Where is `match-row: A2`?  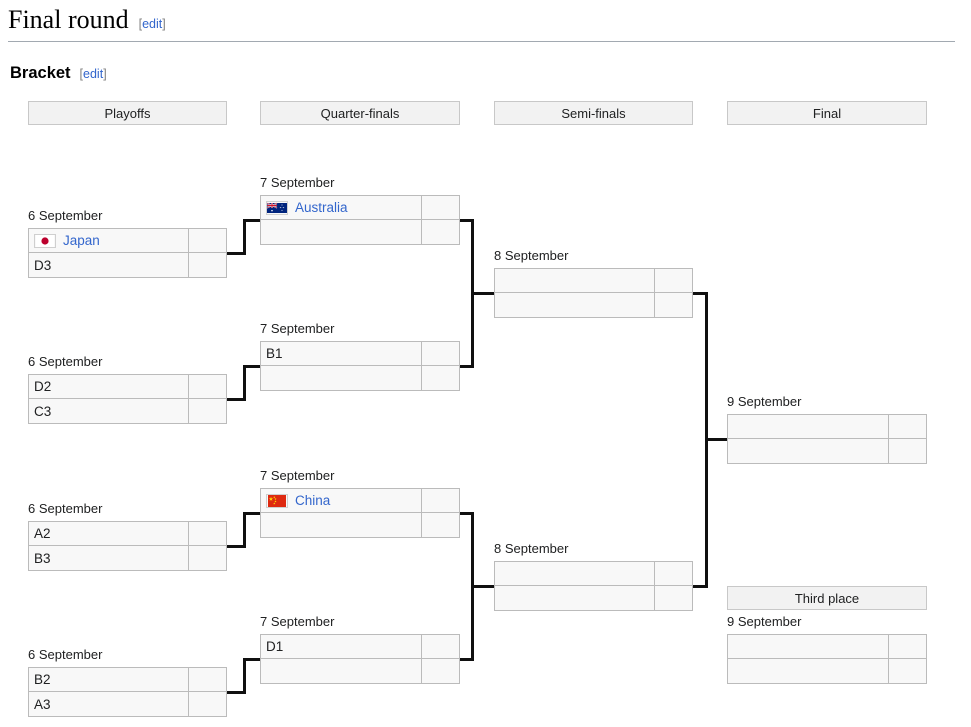 match-row: A2 is located at coordinates (127, 533).